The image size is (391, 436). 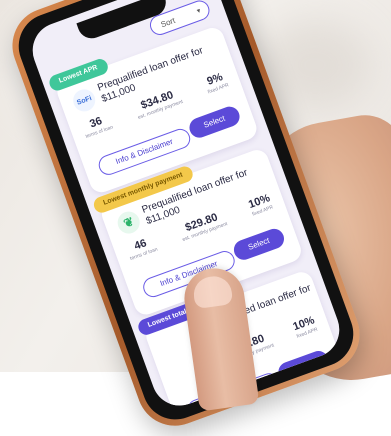 I want to click on leaf-icon: ❦, so click(x=128, y=222).